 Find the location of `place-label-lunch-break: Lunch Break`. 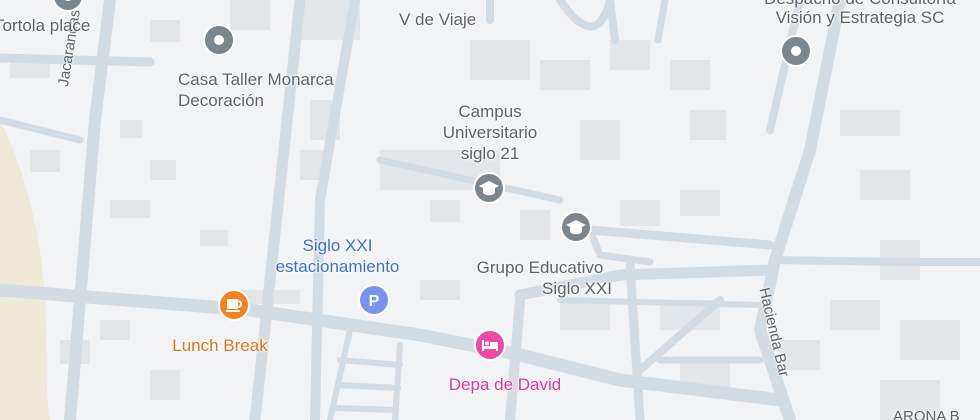

place-label-lunch-break: Lunch Break is located at coordinates (220, 345).